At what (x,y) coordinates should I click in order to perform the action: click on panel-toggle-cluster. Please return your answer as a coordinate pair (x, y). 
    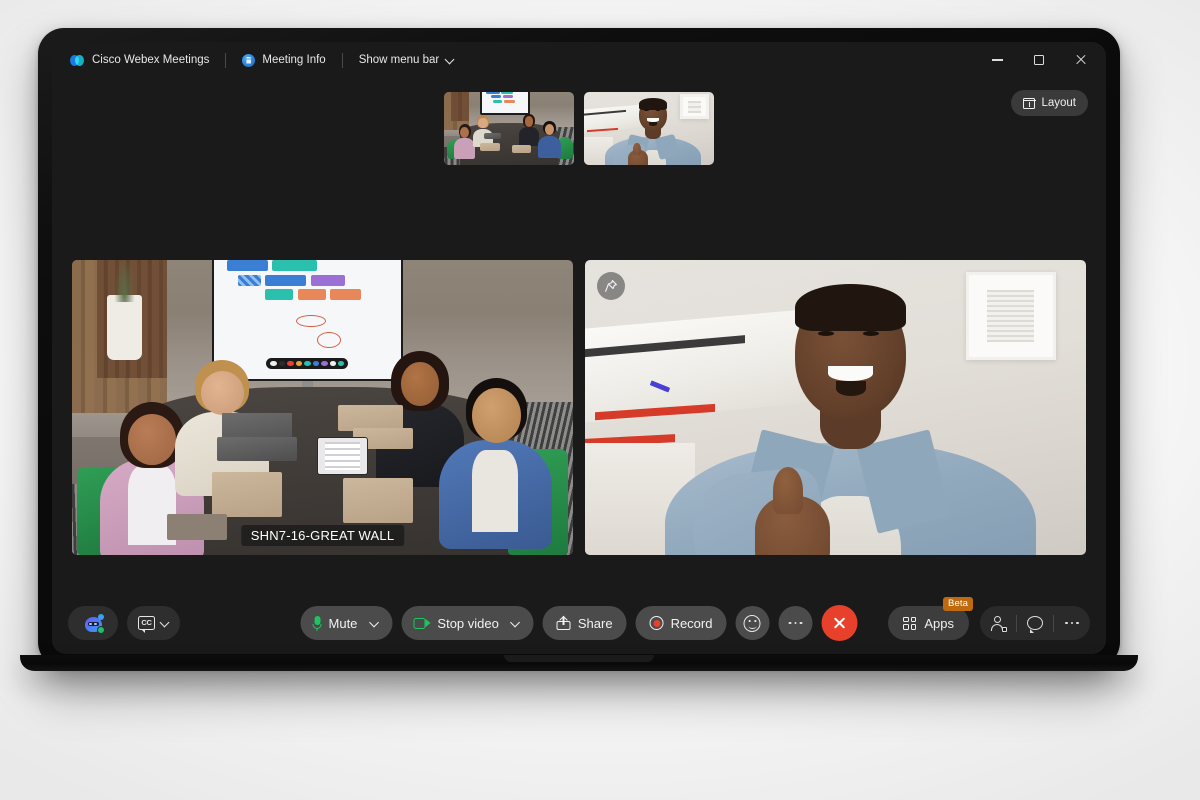
    Looking at the image, I should click on (1035, 623).